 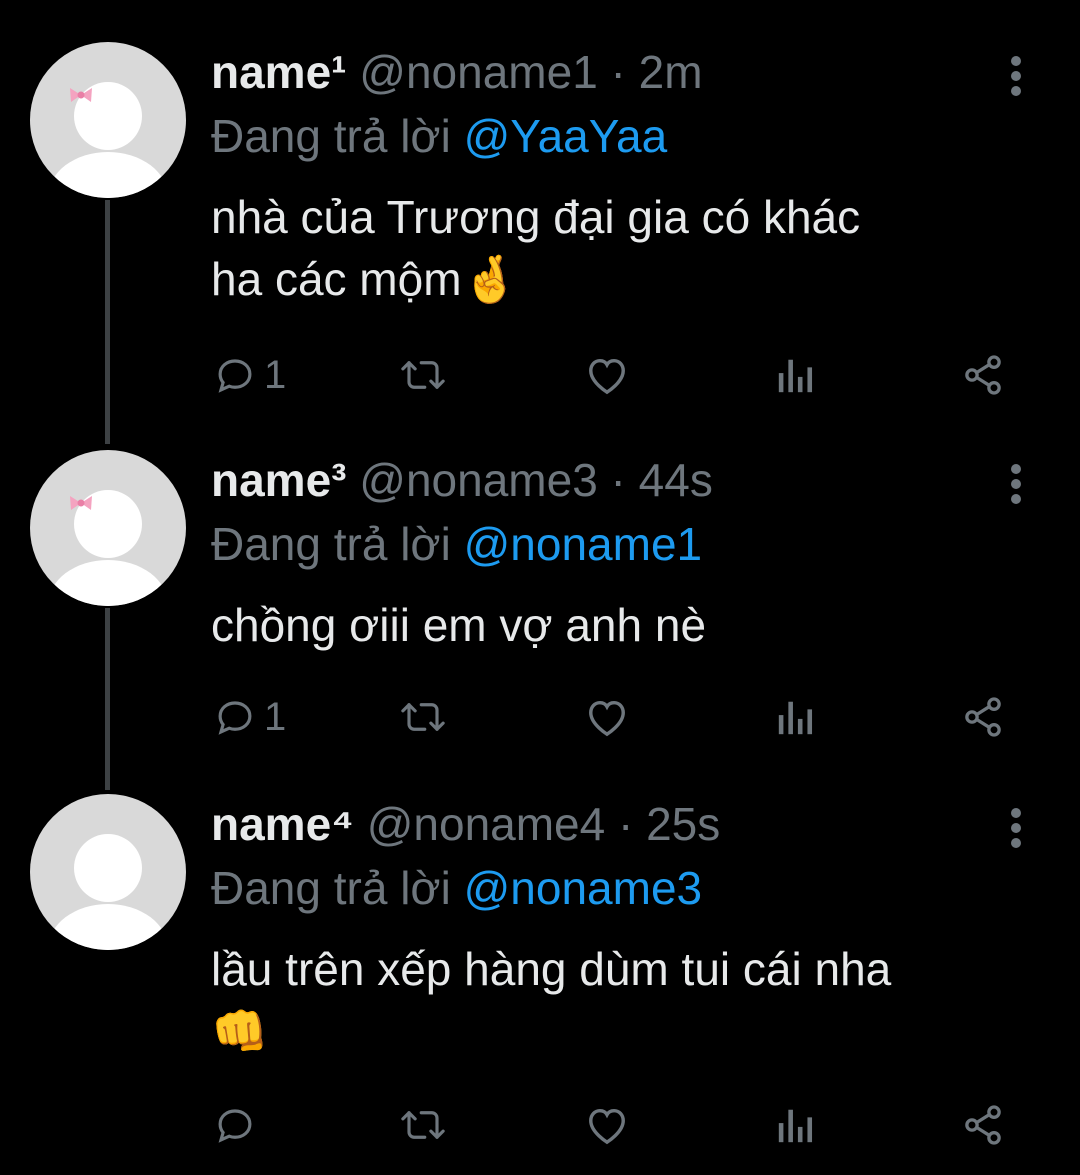 What do you see at coordinates (240, 1031) in the screenshot?
I see `fist-emoji: 👊` at bounding box center [240, 1031].